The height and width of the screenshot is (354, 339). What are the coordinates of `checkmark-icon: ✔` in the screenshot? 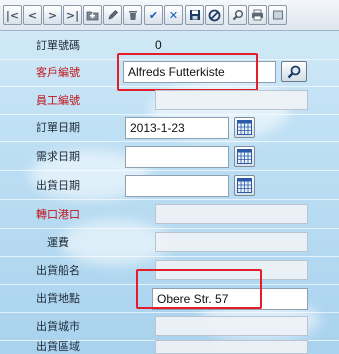 It's located at (153, 15).